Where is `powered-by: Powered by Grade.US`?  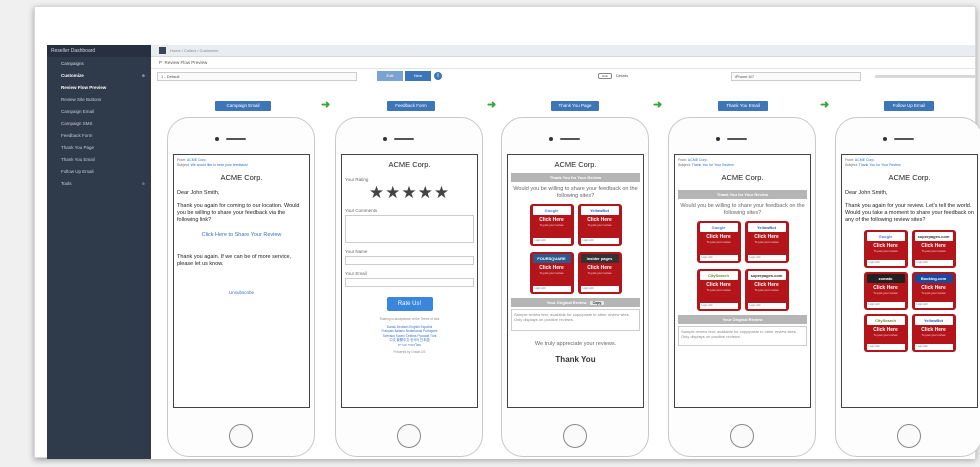 powered-by: Powered by Grade.US is located at coordinates (409, 352).